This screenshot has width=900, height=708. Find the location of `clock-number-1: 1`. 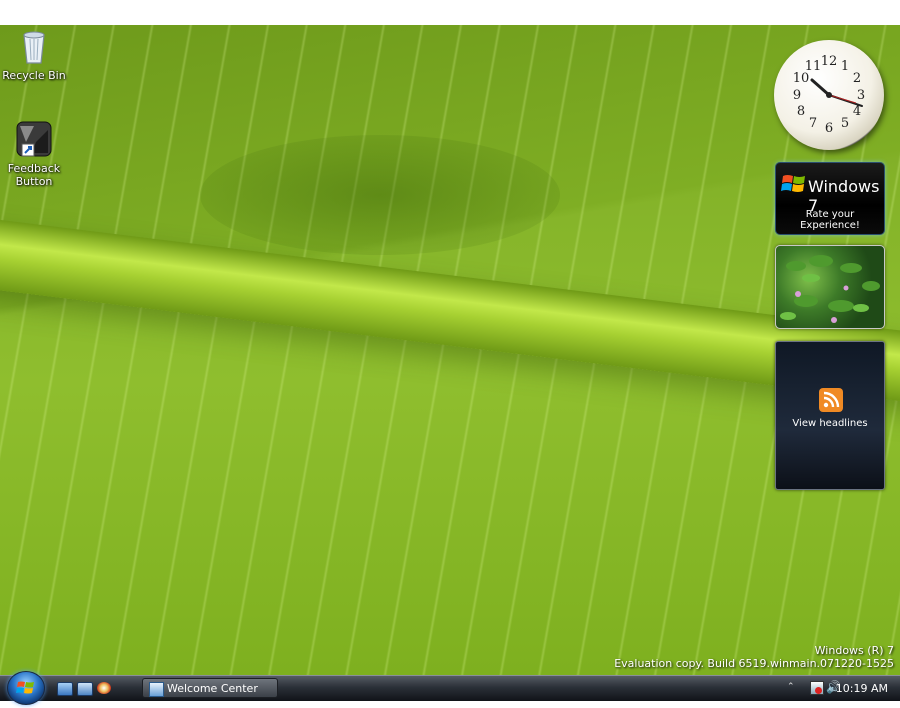

clock-number-1: 1 is located at coordinates (845, 66).